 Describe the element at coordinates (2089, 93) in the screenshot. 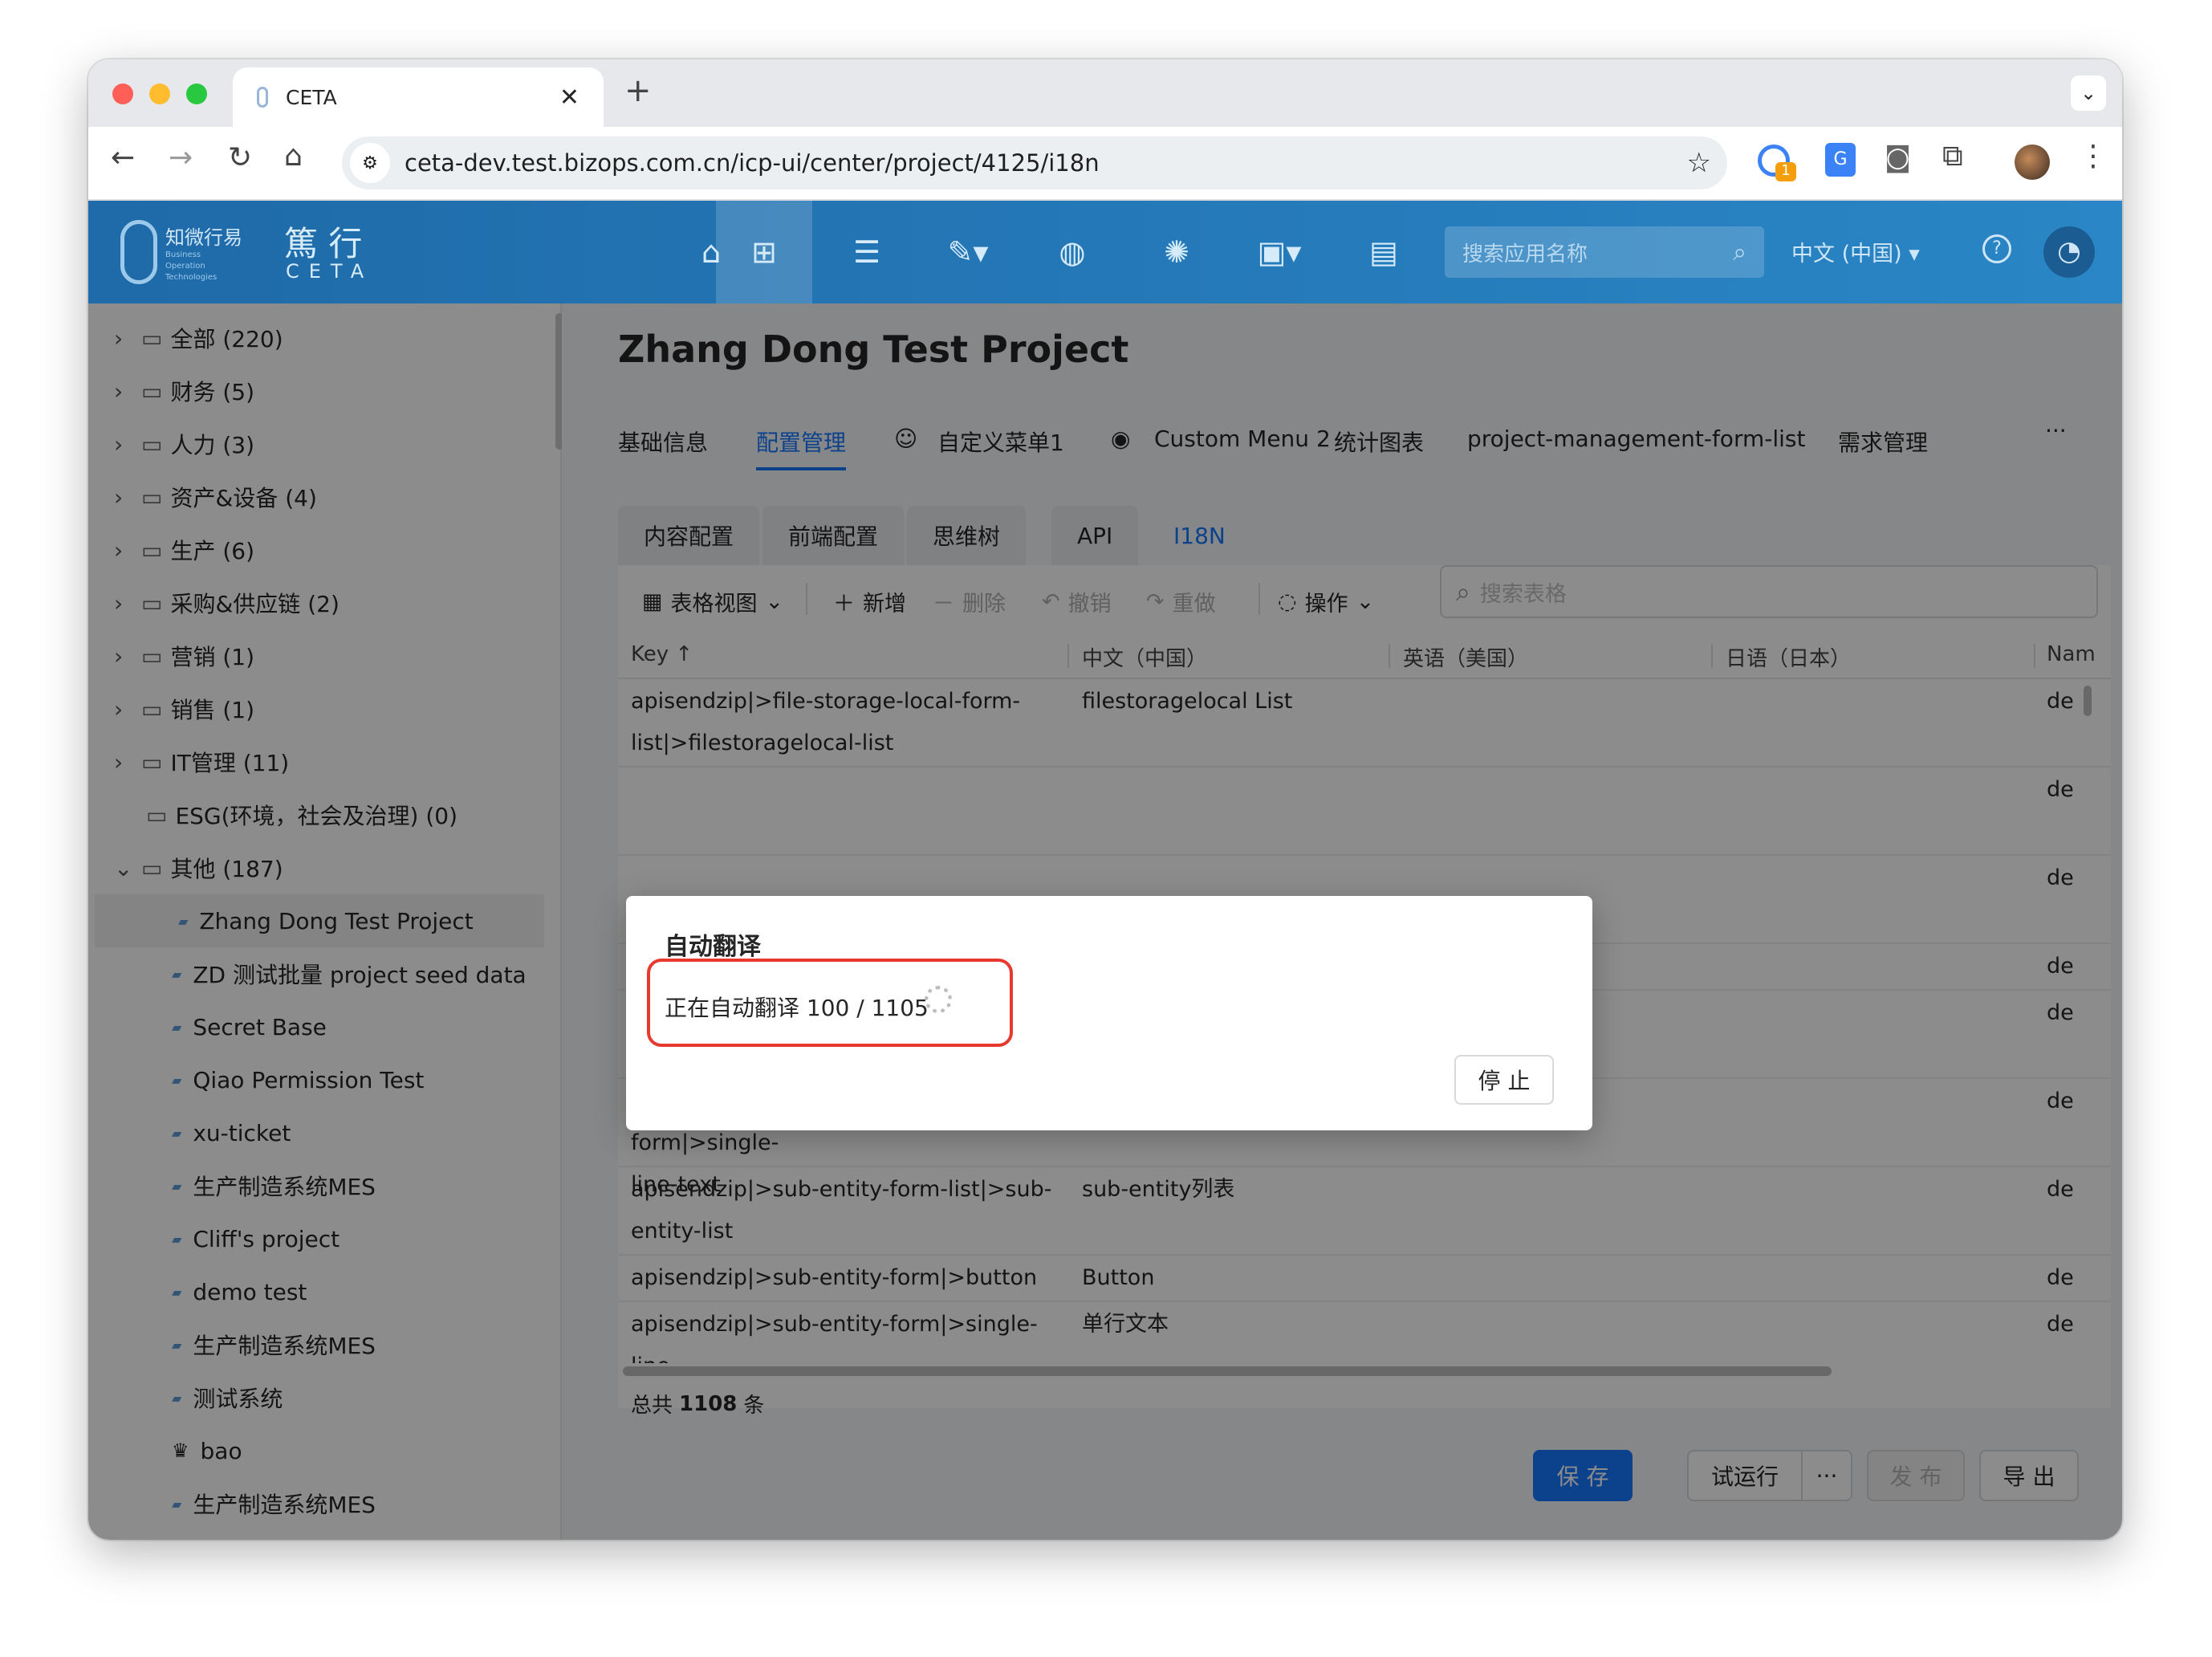

I see `tab-search-icon: ⌄` at that location.